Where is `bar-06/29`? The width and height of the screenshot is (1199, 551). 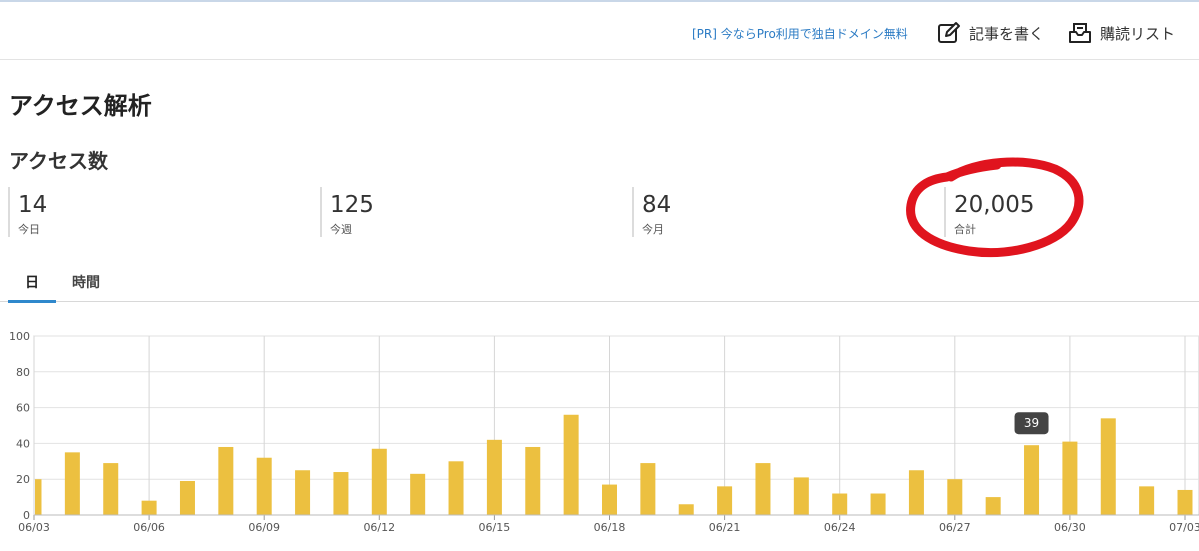 bar-06/29 is located at coordinates (1032, 480).